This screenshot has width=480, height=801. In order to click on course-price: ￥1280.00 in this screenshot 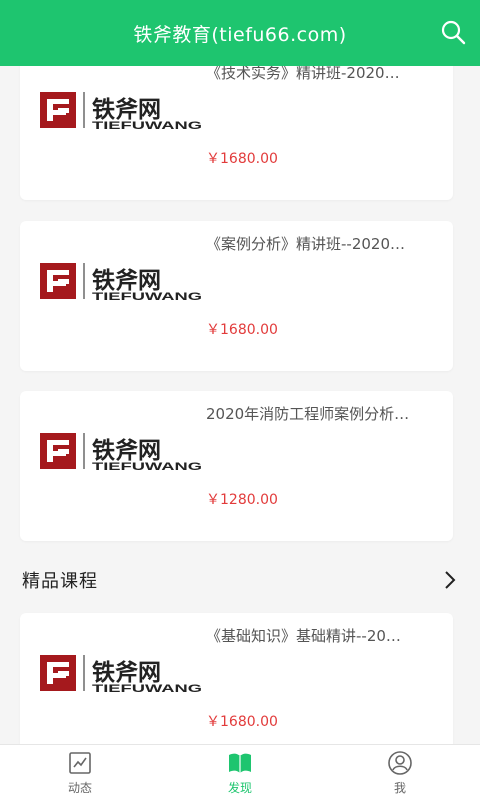, I will do `click(242, 500)`.